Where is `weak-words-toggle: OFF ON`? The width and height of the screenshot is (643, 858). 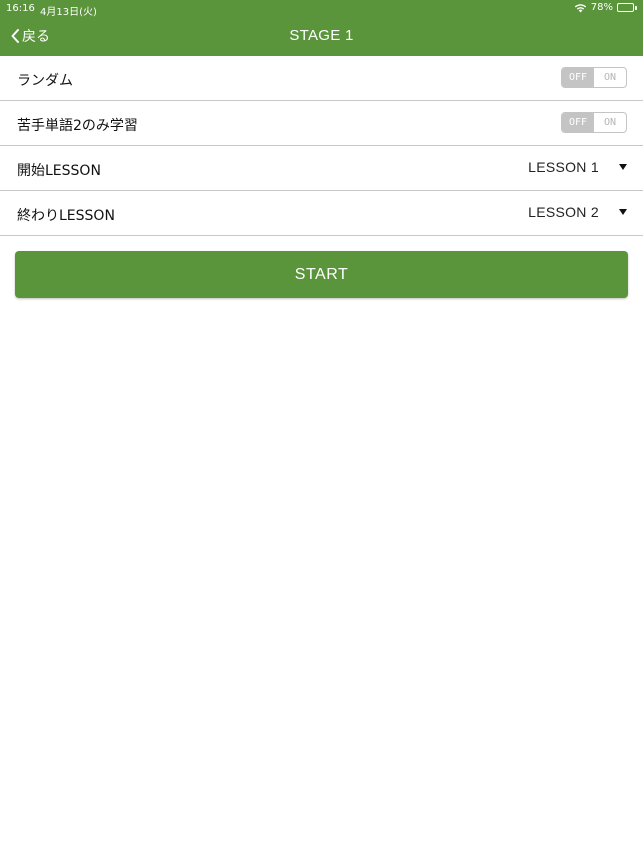 weak-words-toggle: OFF ON is located at coordinates (594, 122).